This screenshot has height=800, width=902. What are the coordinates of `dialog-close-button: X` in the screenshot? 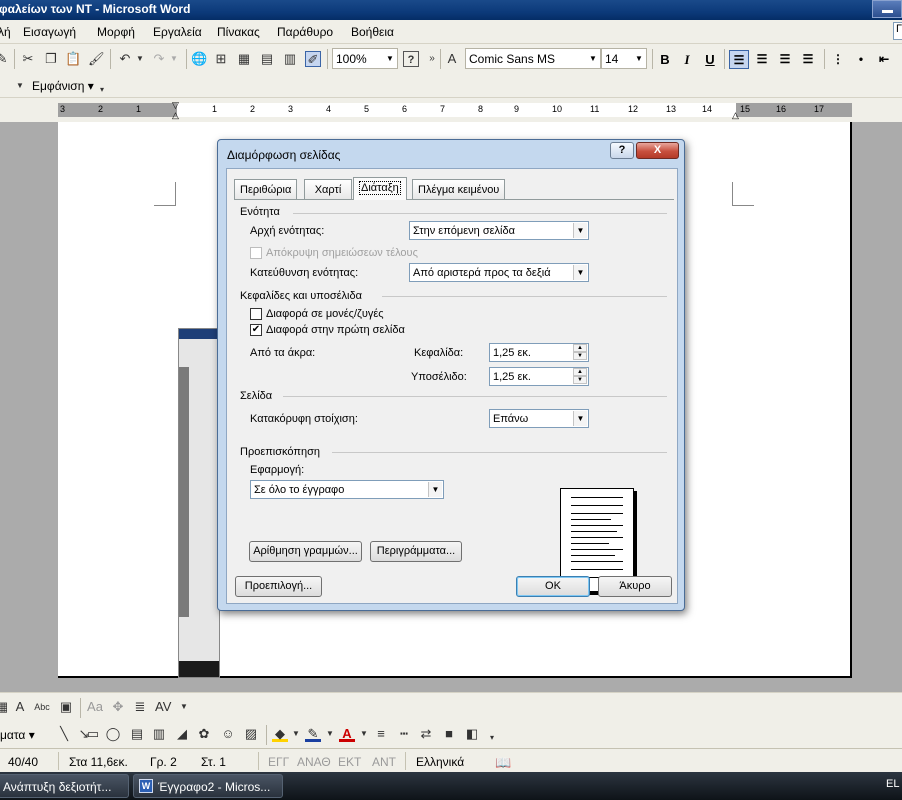 It's located at (657, 150).